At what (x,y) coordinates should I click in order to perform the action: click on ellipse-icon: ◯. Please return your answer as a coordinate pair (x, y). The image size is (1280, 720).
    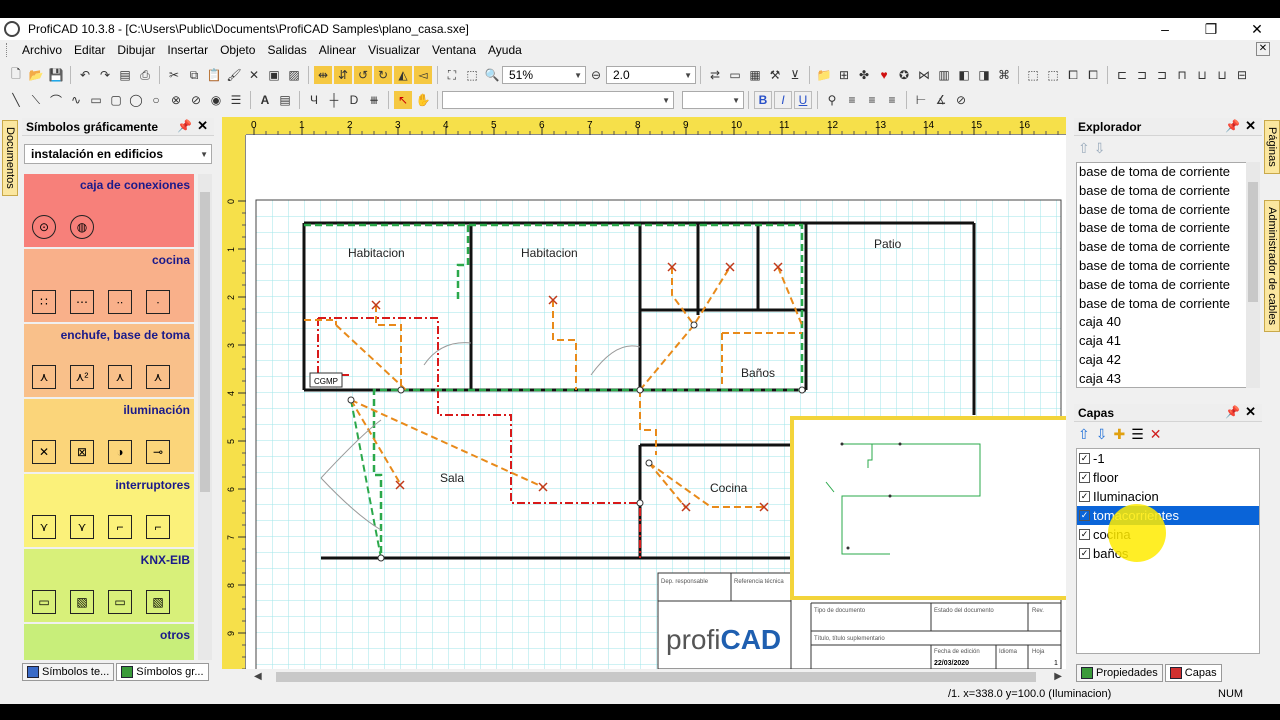
    Looking at the image, I should click on (136, 100).